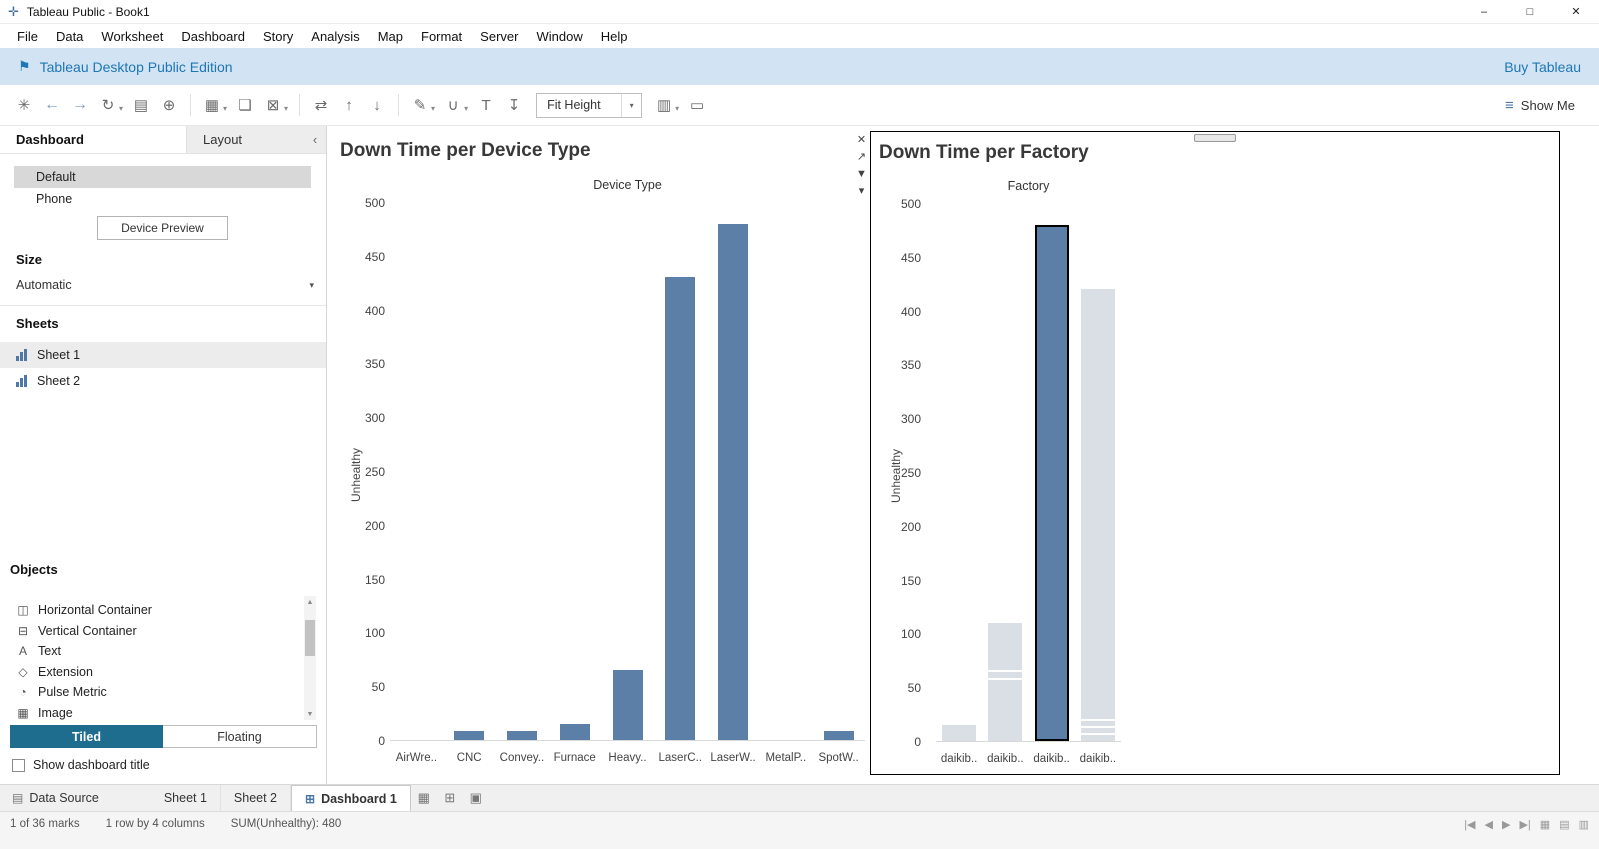 The width and height of the screenshot is (1599, 849). What do you see at coordinates (349, 105) in the screenshot?
I see `sort-ascending-icon: ↑` at bounding box center [349, 105].